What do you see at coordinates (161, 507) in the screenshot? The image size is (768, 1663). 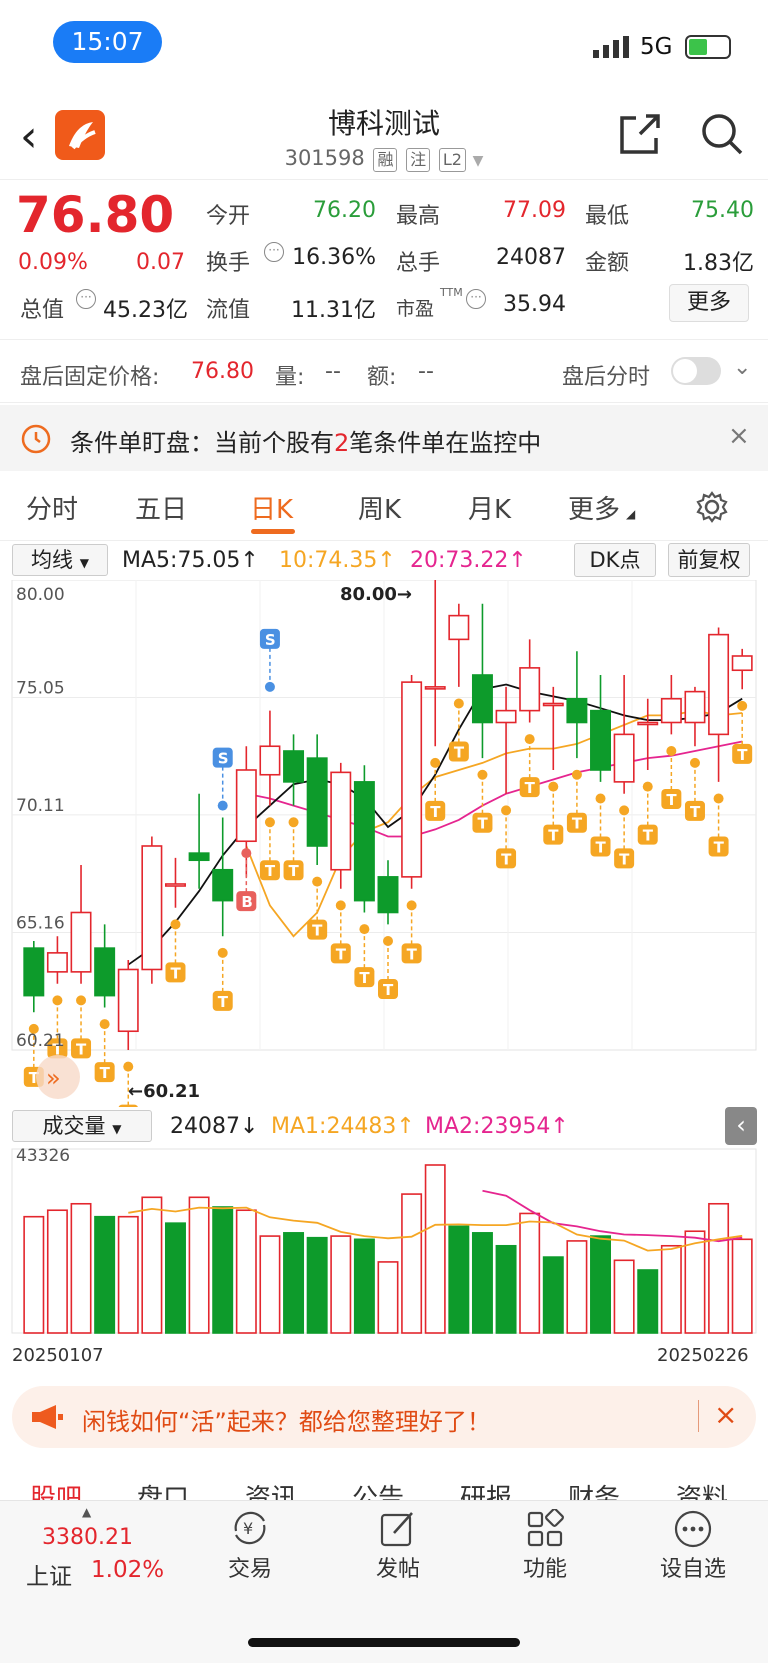 I see `tab-five-day: 五日` at bounding box center [161, 507].